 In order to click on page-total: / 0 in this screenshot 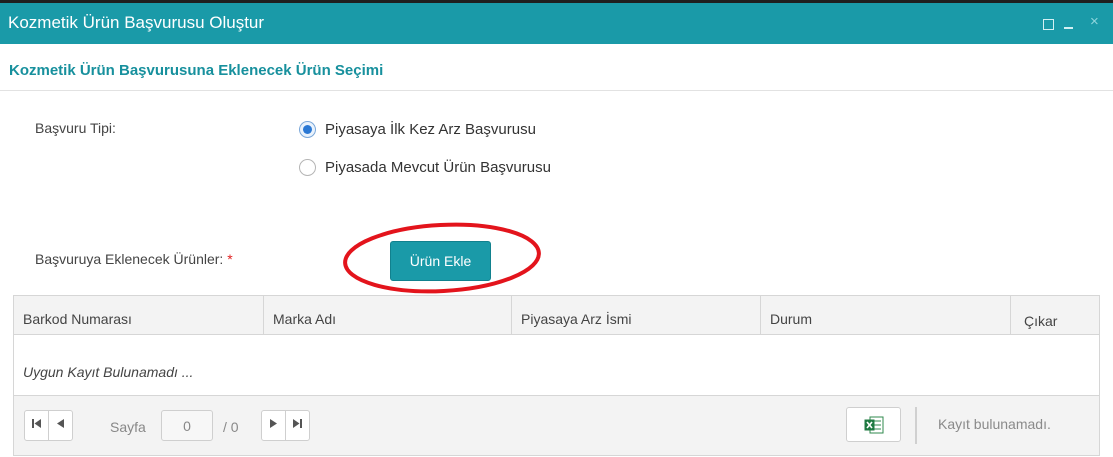, I will do `click(231, 427)`.